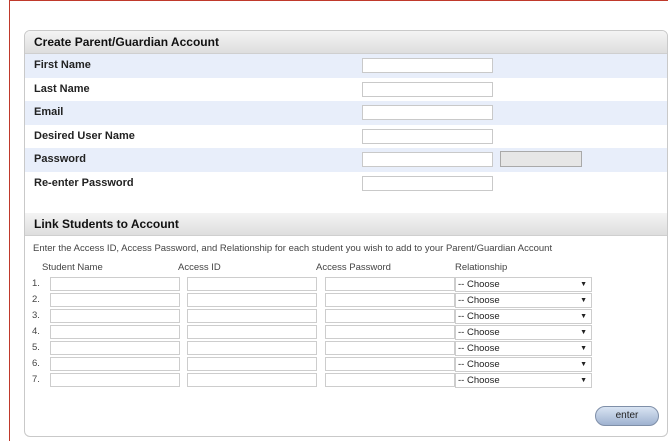 The width and height of the screenshot is (668, 441). What do you see at coordinates (36, 379) in the screenshot?
I see `row-number: 7.` at bounding box center [36, 379].